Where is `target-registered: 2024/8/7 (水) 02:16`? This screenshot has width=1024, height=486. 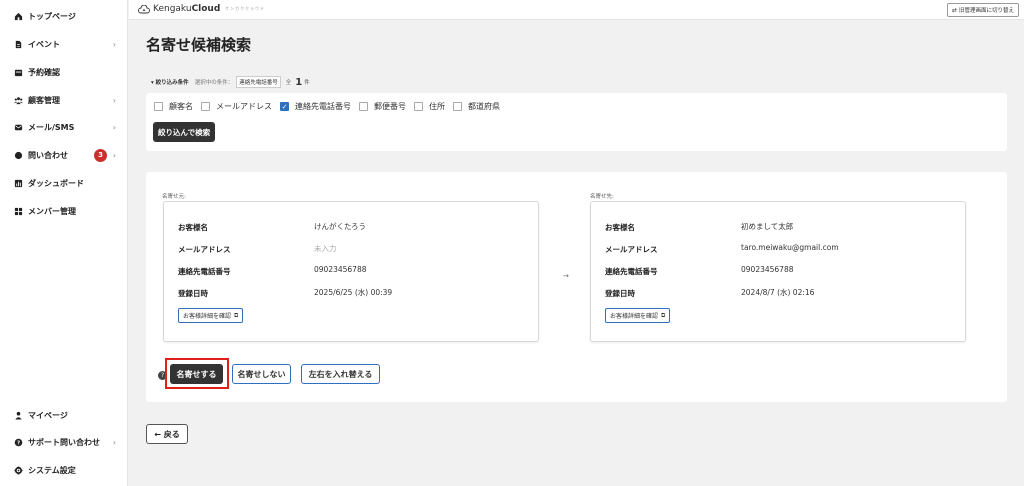 target-registered: 2024/8/7 (水) 02:16 is located at coordinates (778, 292).